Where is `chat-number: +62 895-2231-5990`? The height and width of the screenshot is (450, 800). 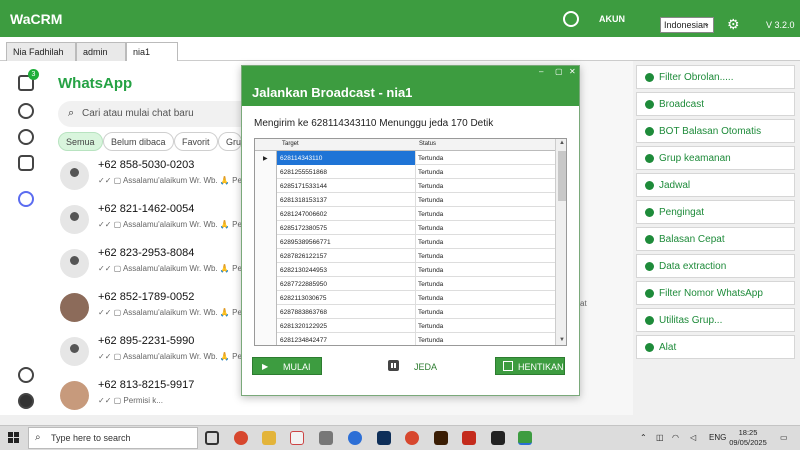 chat-number: +62 895-2231-5990 is located at coordinates (146, 341).